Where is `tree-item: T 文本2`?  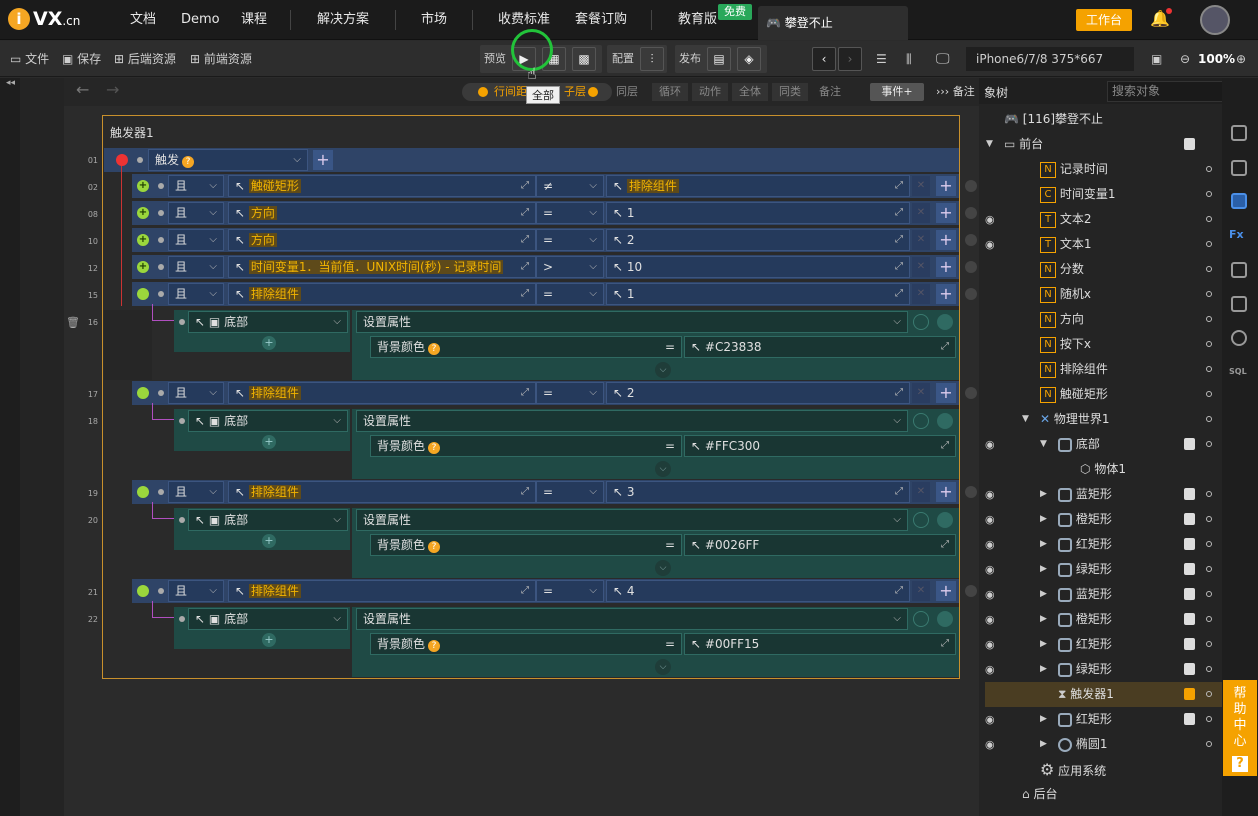 tree-item: T 文本2 is located at coordinates (1065, 219).